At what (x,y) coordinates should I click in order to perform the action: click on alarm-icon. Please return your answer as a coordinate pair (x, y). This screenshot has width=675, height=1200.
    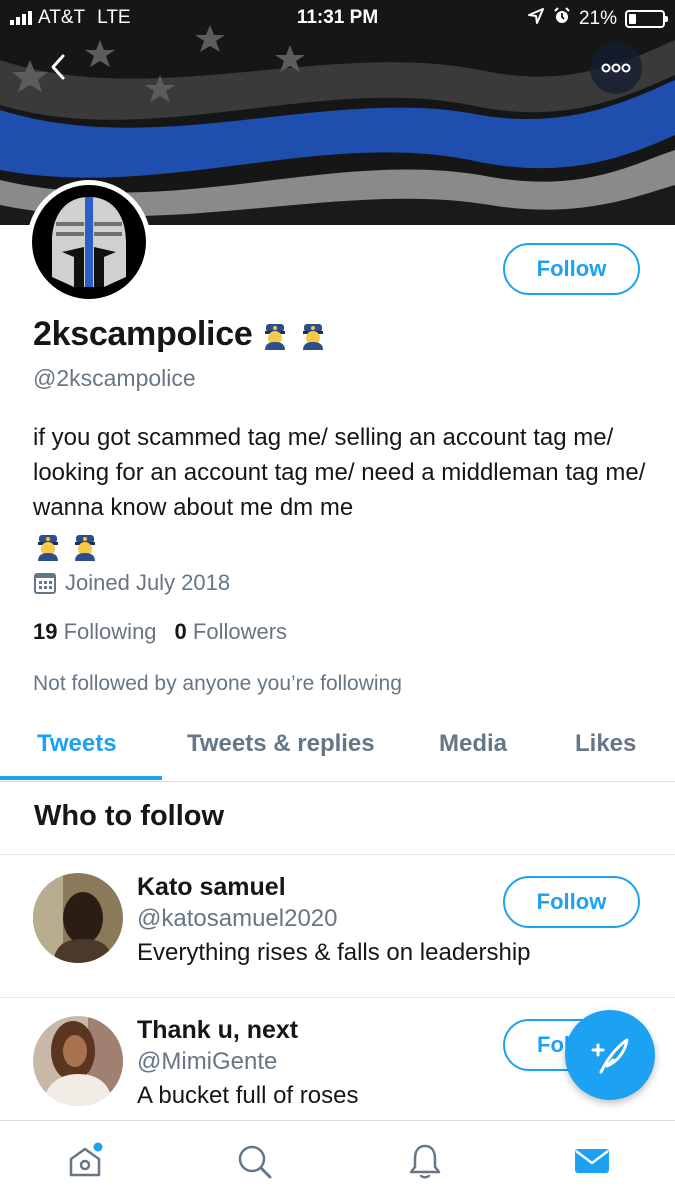
    Looking at the image, I should click on (562, 19).